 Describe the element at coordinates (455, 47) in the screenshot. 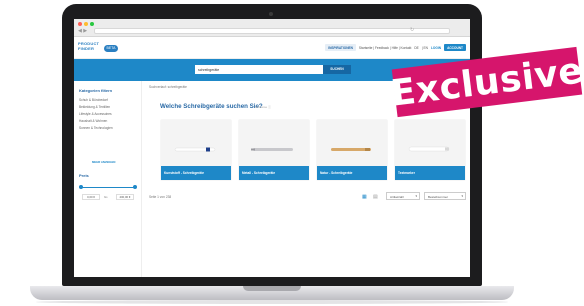

I see `account-button: ACCOUNT` at that location.